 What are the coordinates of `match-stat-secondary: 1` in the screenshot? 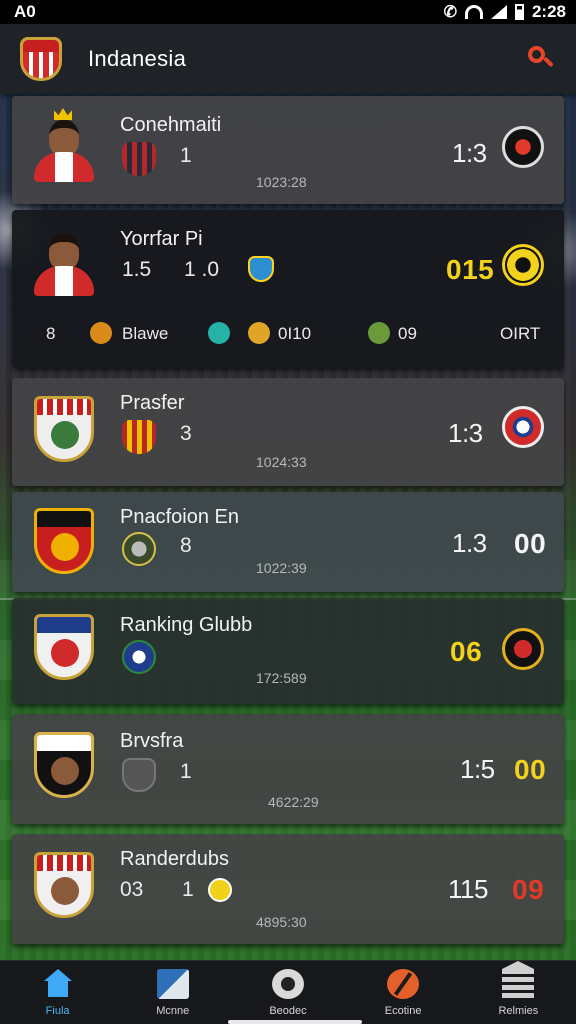 It's located at (188, 889).